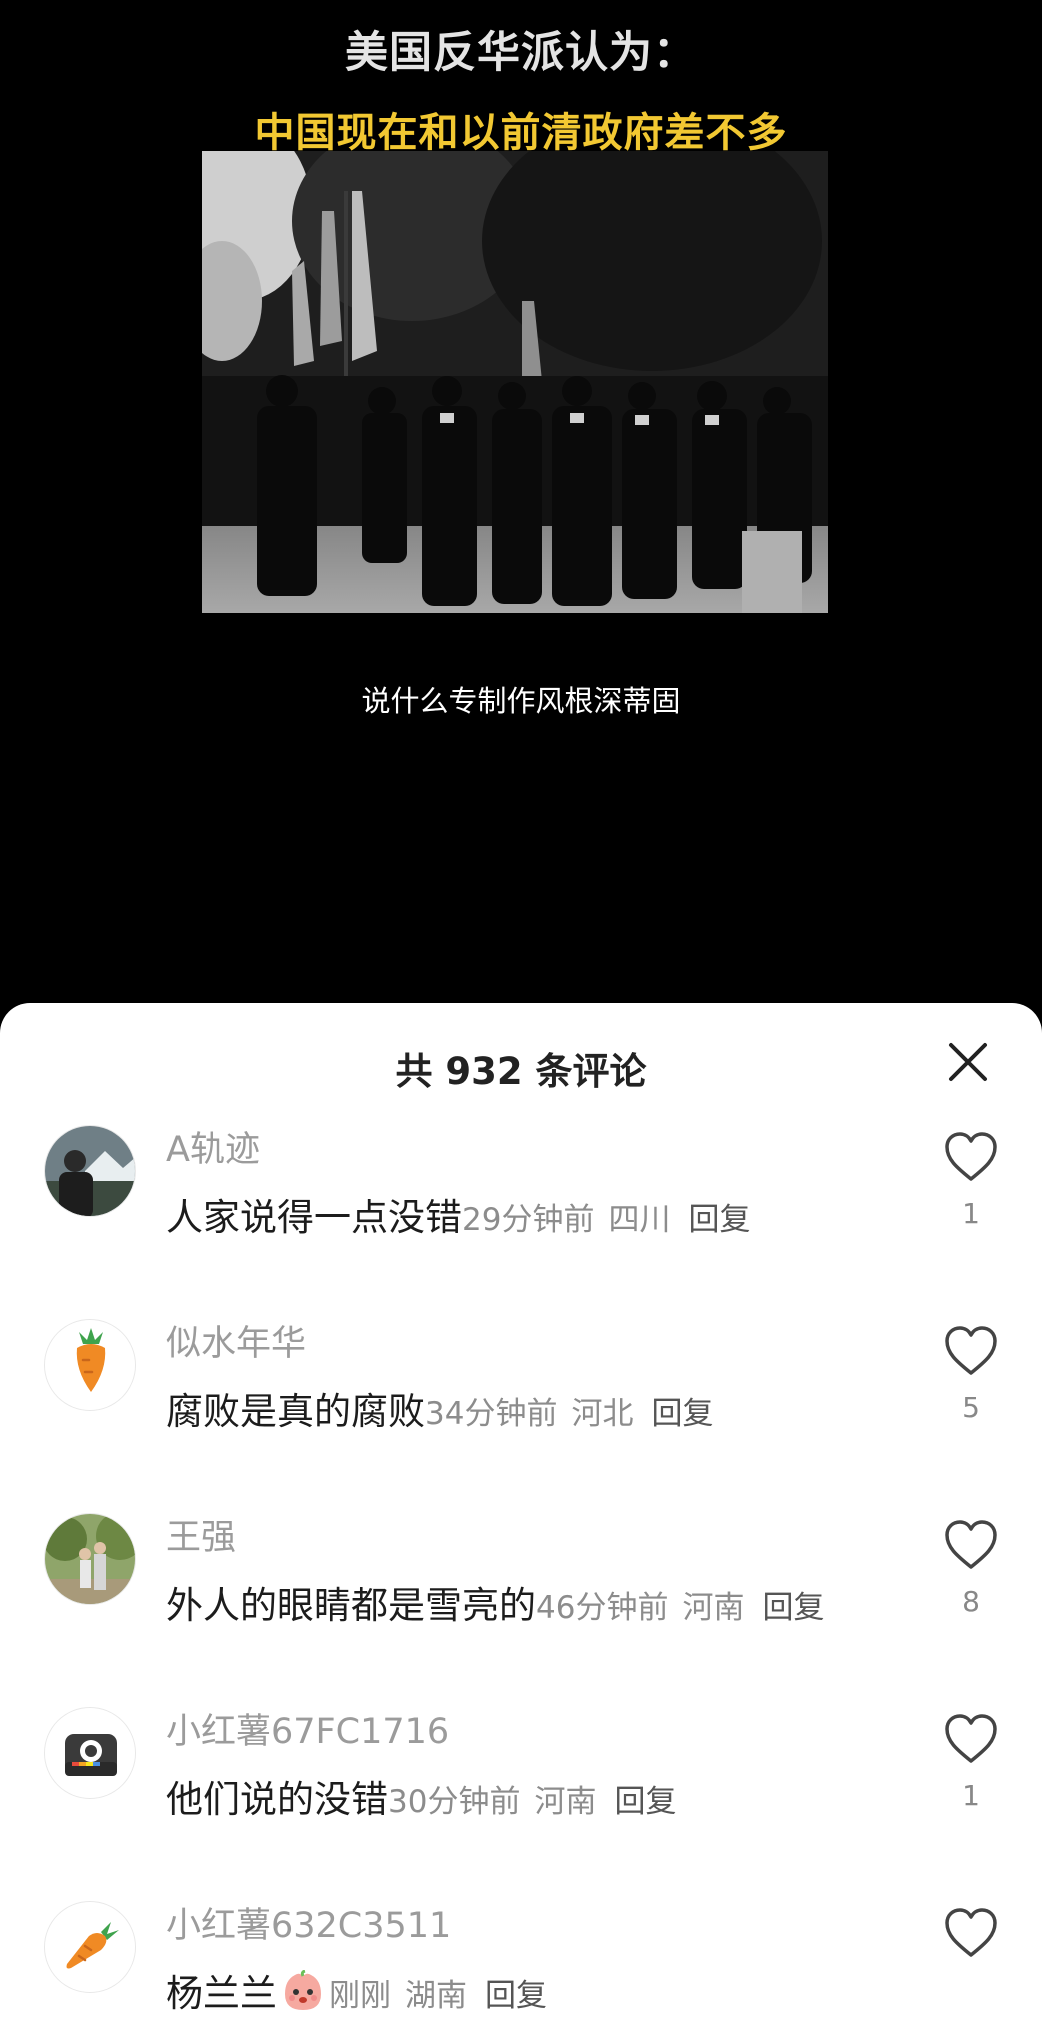 The height and width of the screenshot is (2035, 1042). Describe the element at coordinates (528, 1220) in the screenshot. I see `comment-time: 29分钟前` at that location.